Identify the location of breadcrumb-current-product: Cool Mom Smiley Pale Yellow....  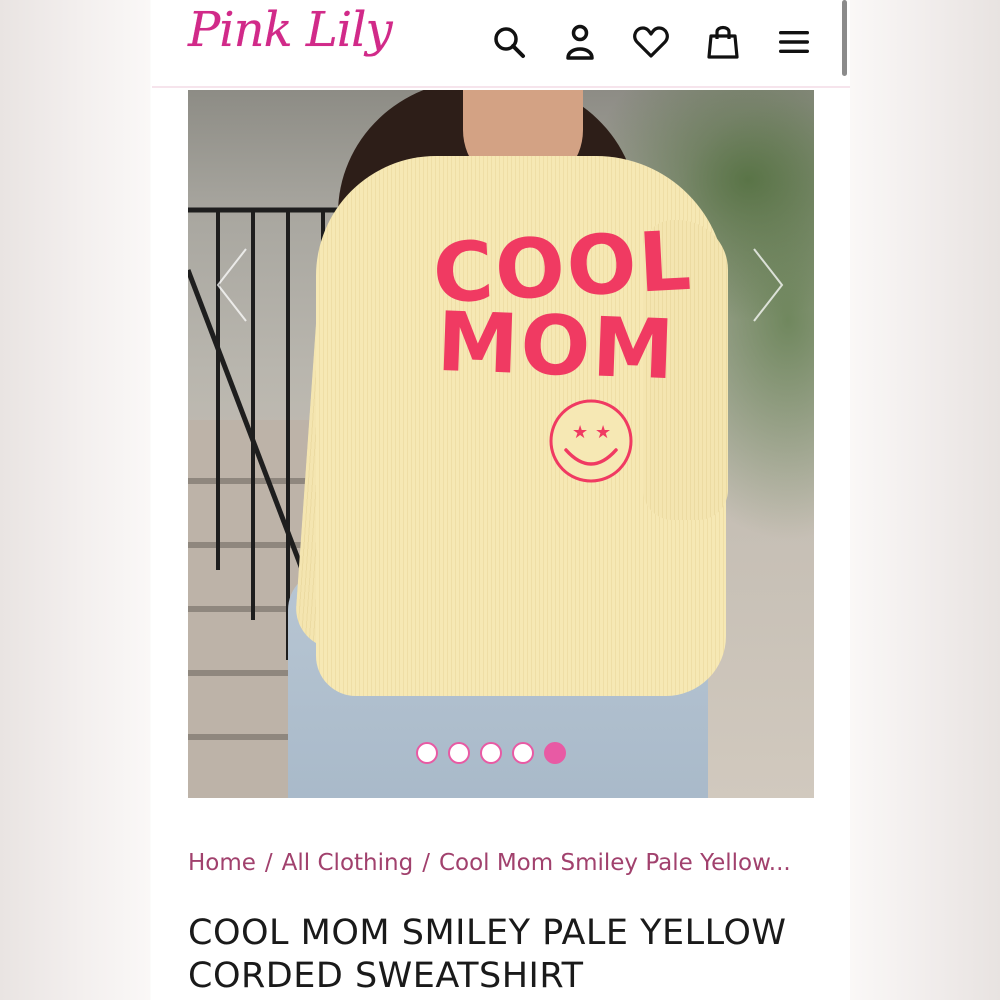
(615, 863).